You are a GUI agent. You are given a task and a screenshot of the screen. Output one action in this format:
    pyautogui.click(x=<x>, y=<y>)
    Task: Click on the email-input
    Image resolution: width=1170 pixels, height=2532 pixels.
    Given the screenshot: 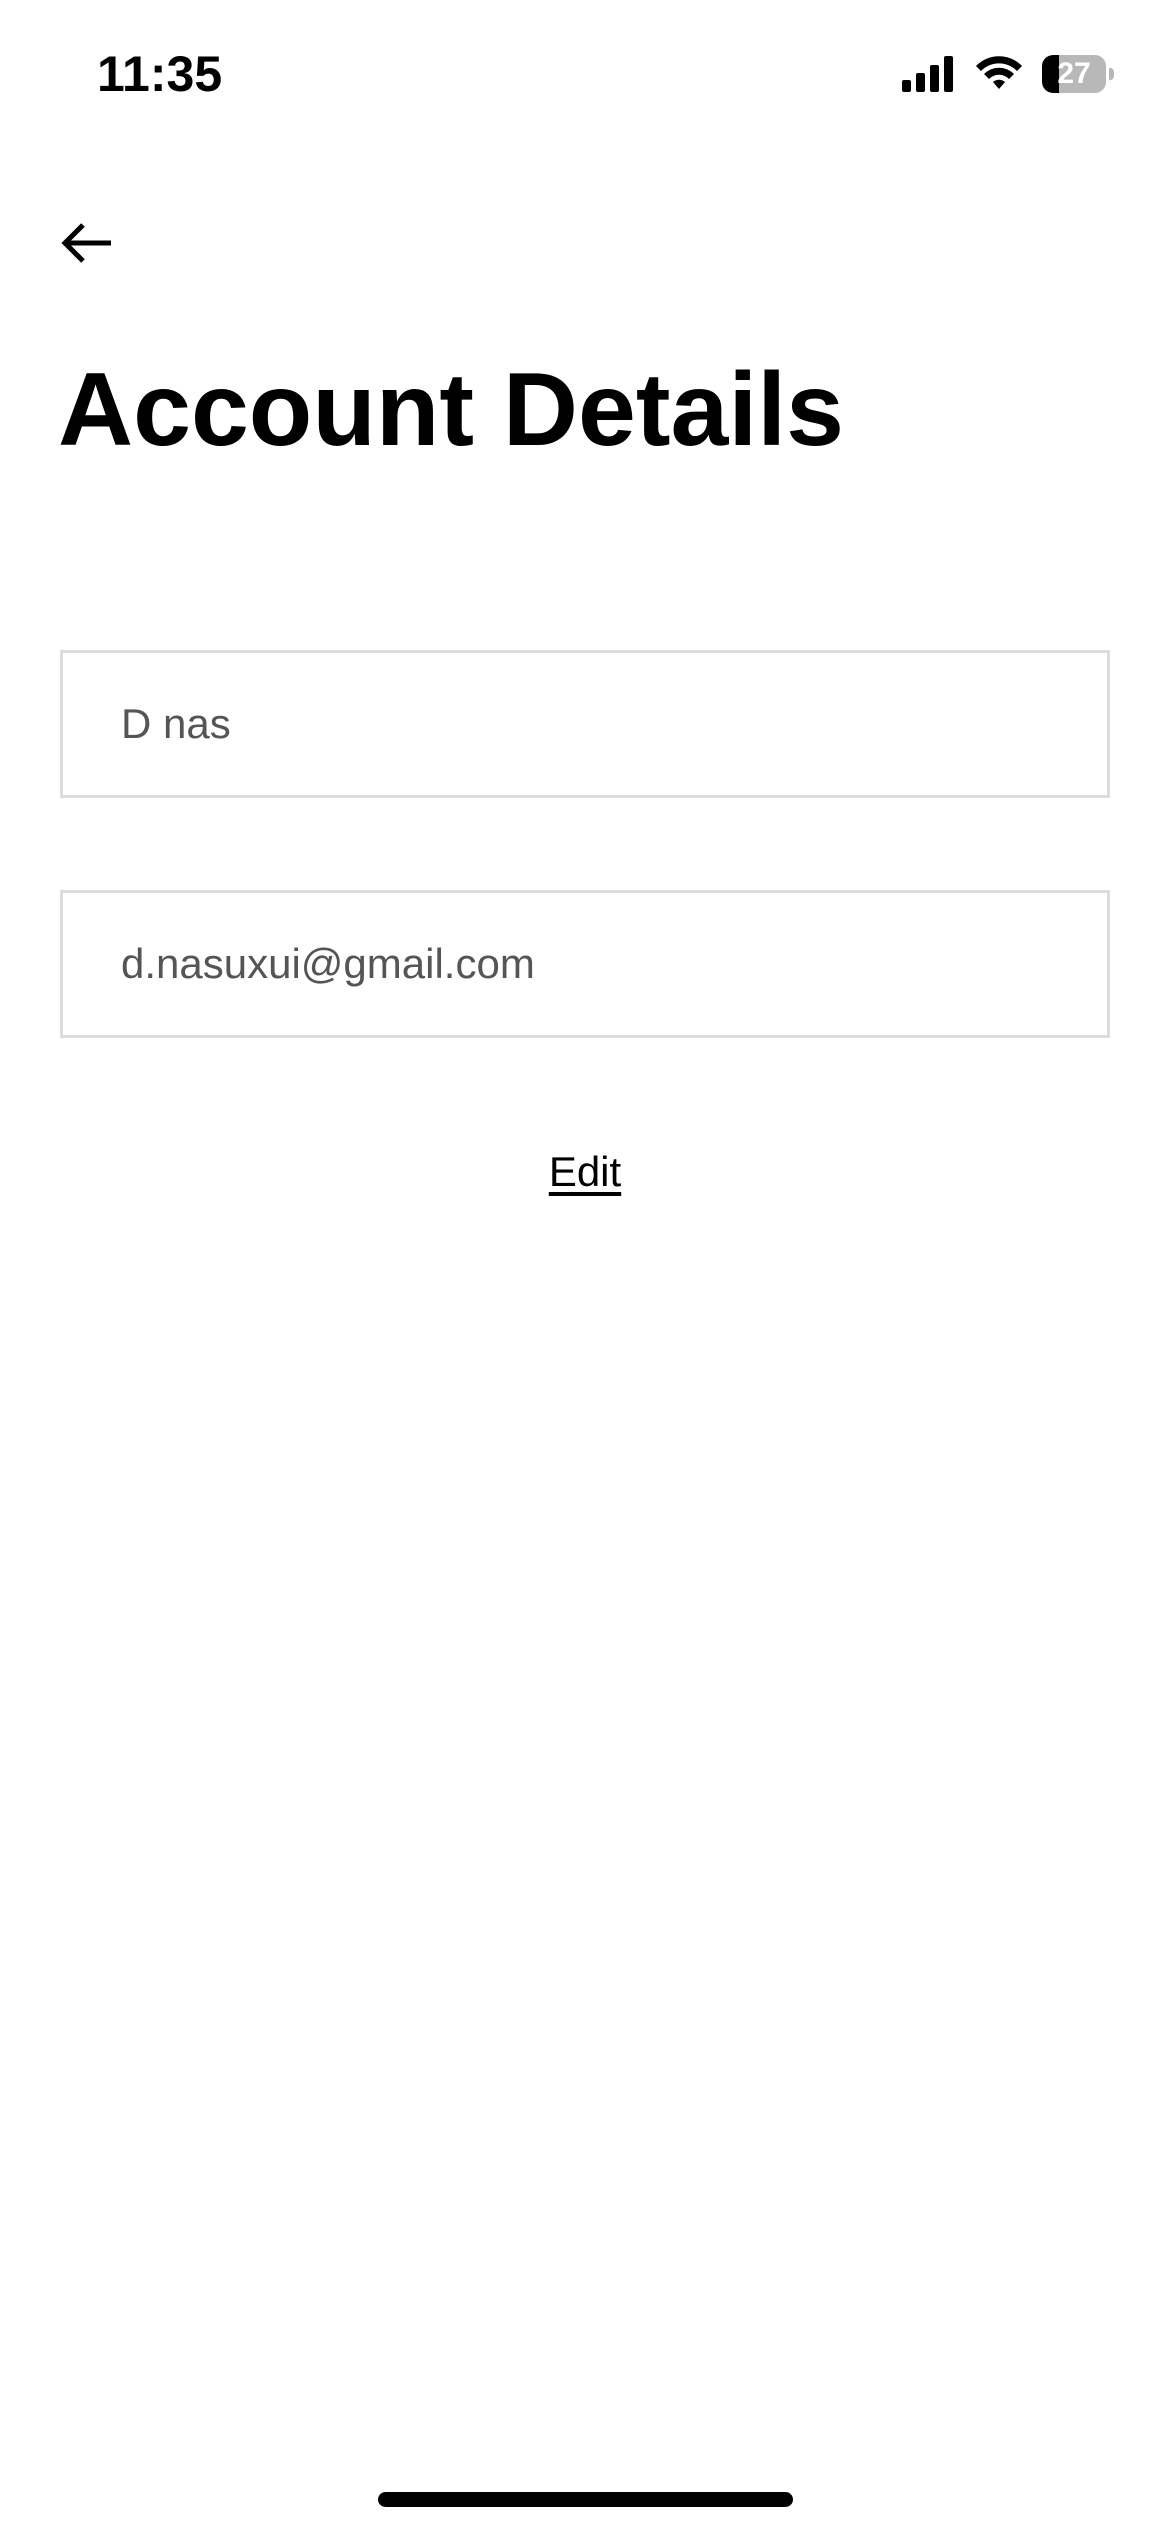 What is the action you would take?
    pyautogui.click(x=585, y=964)
    